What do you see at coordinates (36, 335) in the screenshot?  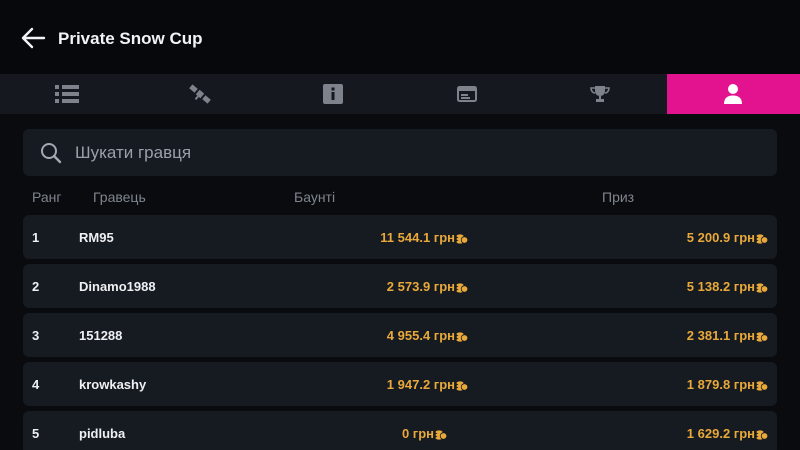 I see `rank-cell: 3` at bounding box center [36, 335].